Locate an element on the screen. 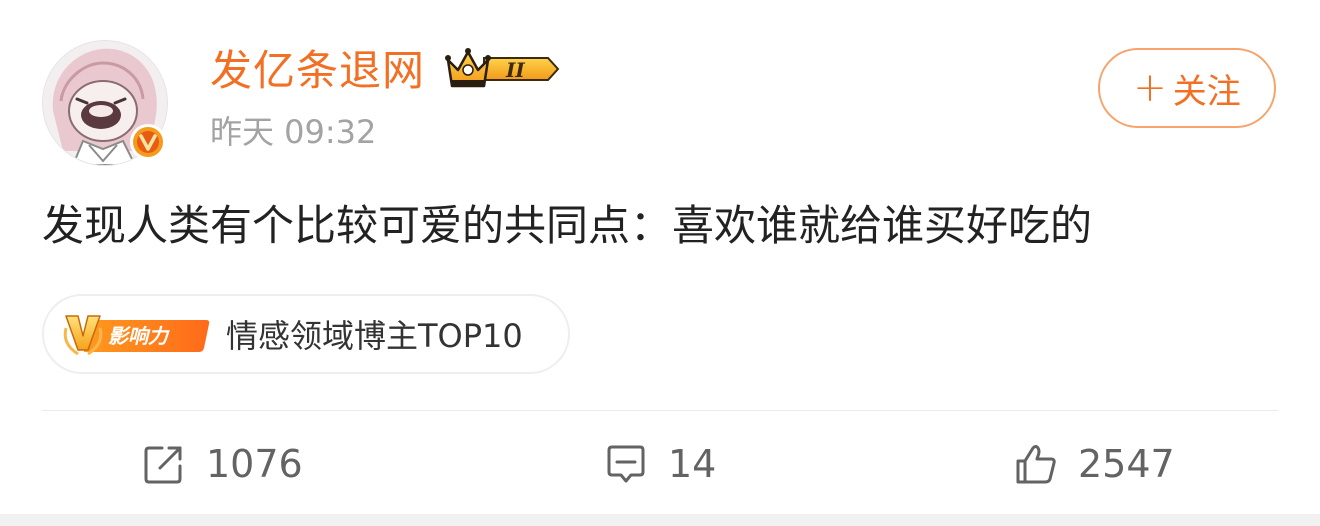  v-influence-badge-icon: 影响力 is located at coordinates (136, 335).